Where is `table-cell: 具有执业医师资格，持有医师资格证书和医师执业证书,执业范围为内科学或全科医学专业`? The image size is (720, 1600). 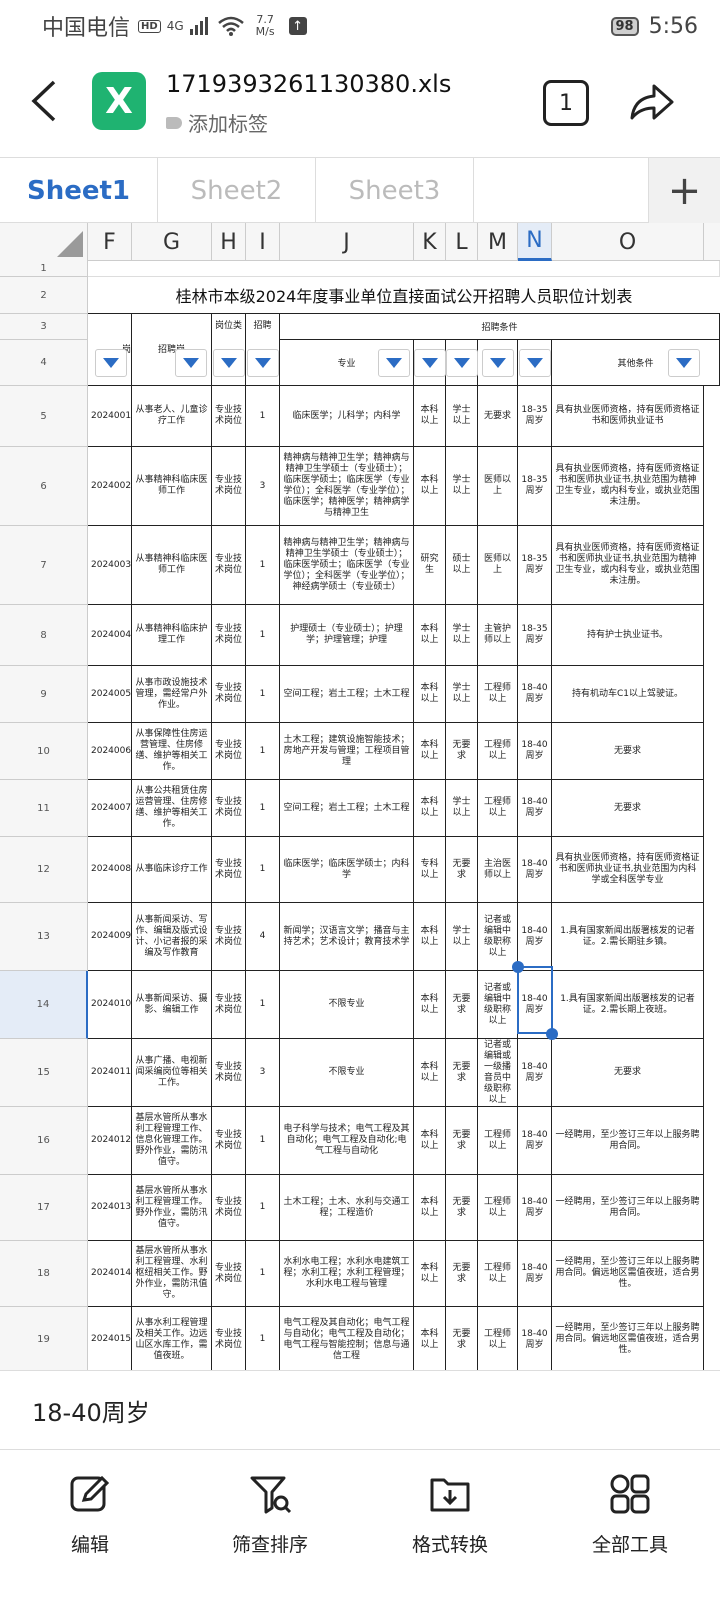
table-cell: 具有执业医师资格，持有医师资格证书和医师执业证书,执业范围为内科学或全科医学专业 is located at coordinates (628, 870).